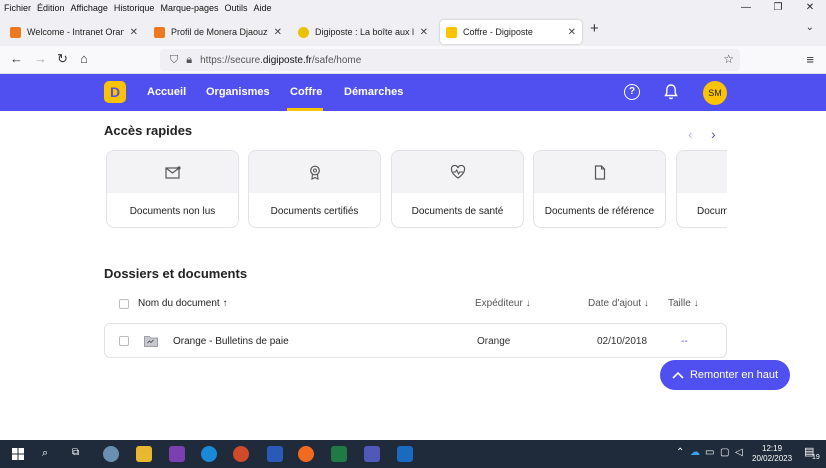 The height and width of the screenshot is (468, 826). What do you see at coordinates (632, 92) in the screenshot?
I see `help-icon: ?` at bounding box center [632, 92].